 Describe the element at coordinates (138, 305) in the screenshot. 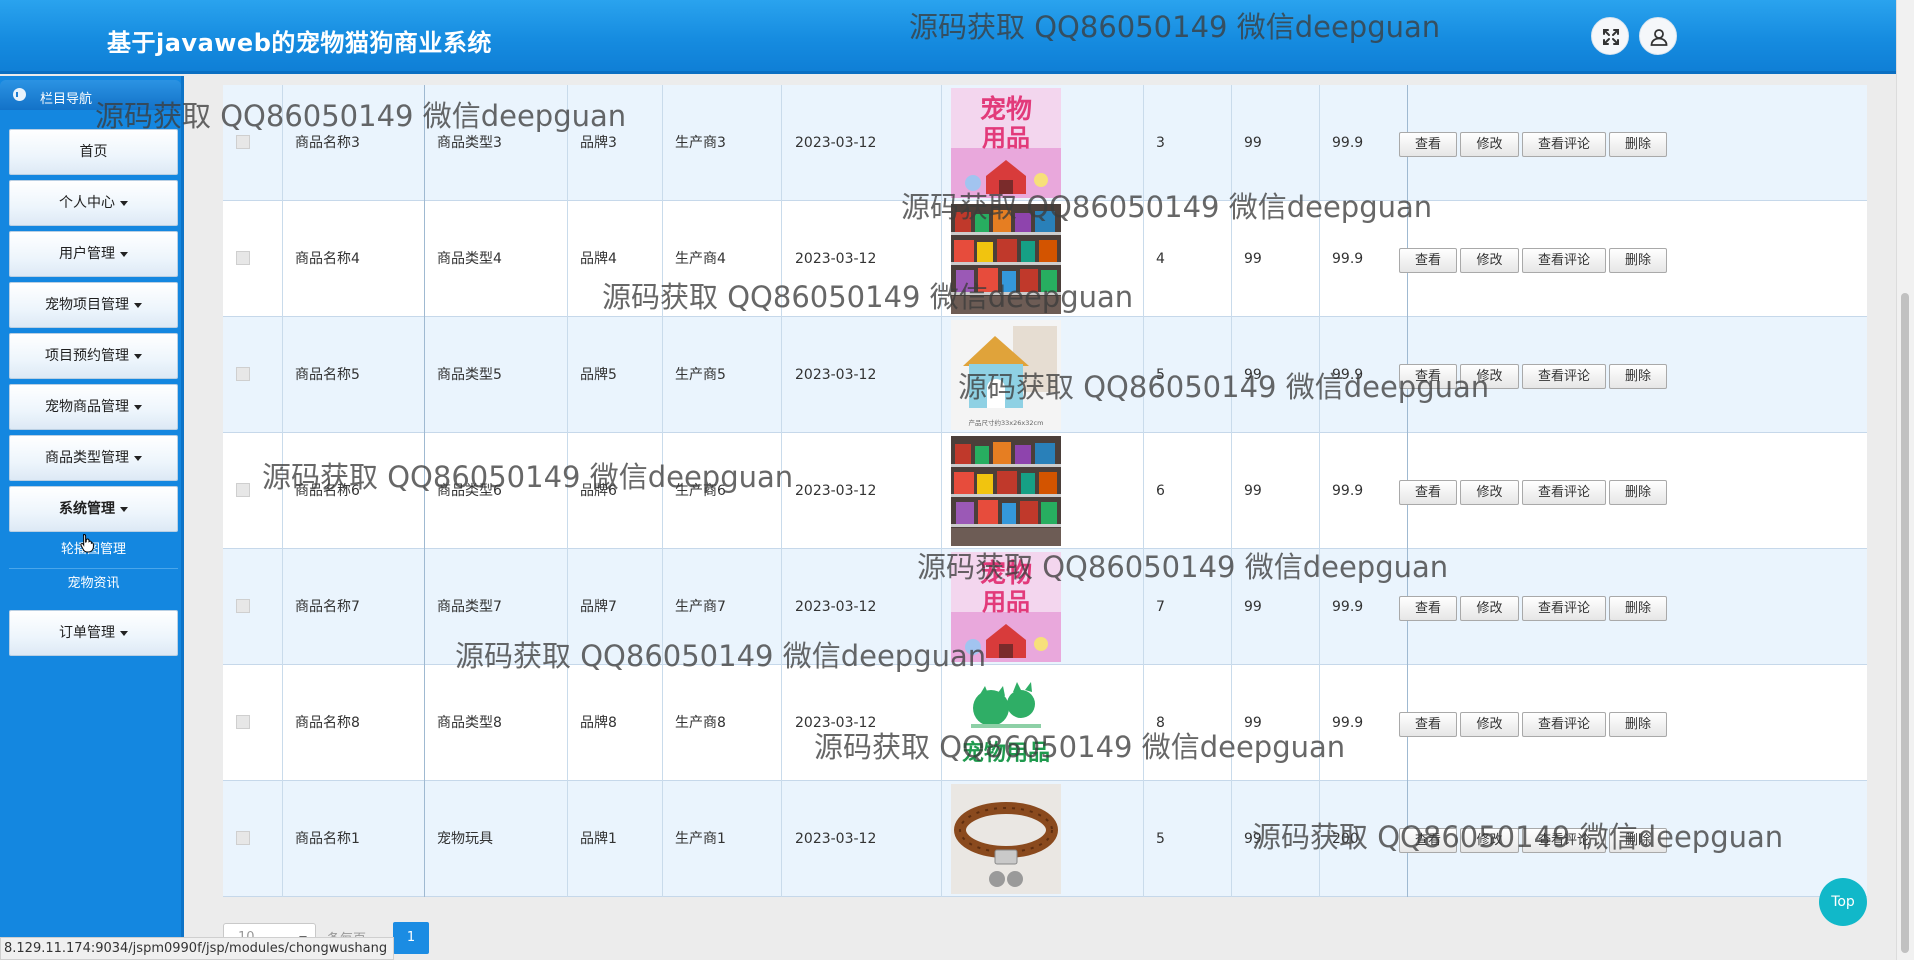

I see `caret-down-icon` at that location.